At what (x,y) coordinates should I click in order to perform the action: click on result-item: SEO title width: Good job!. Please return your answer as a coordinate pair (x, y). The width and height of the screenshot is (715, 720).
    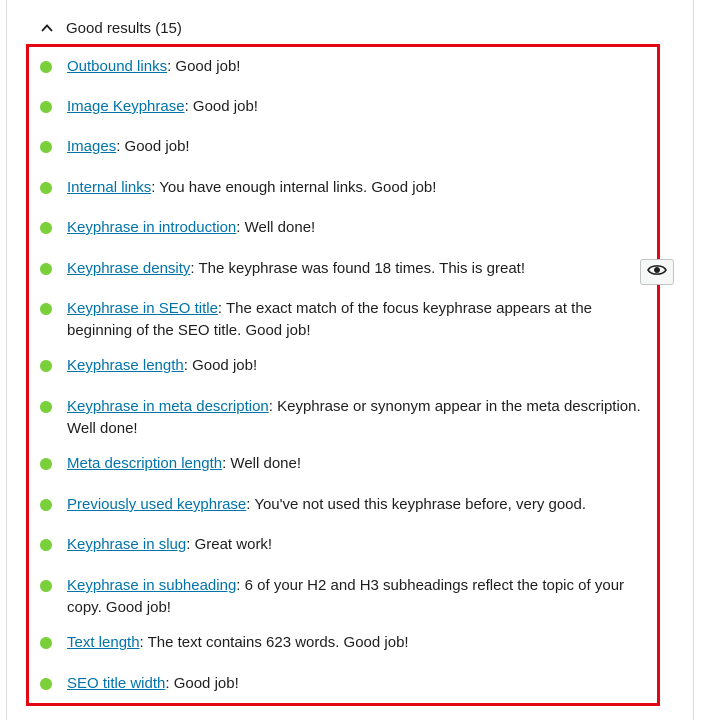
    Looking at the image, I should click on (348, 684).